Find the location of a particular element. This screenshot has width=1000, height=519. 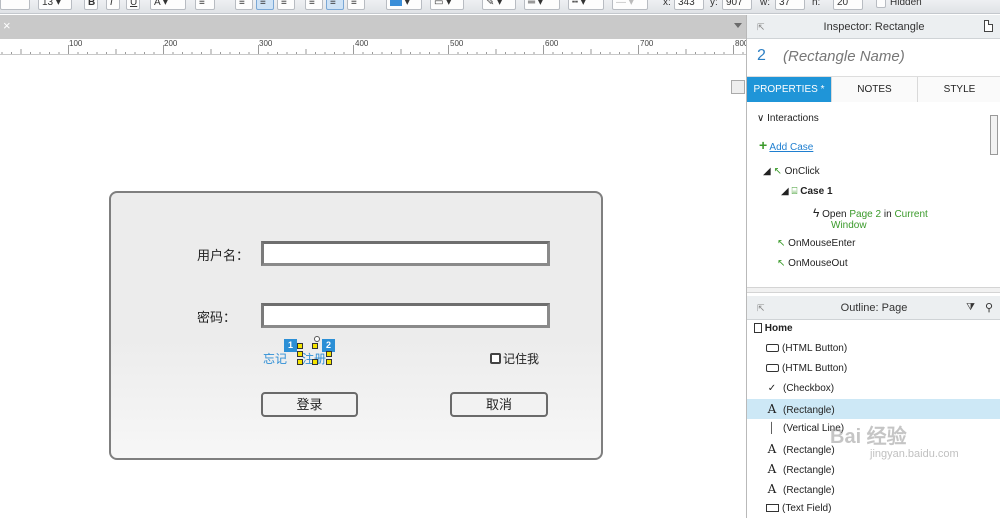

event-onmouseenter-label: OnMouseEnter is located at coordinates (822, 243).